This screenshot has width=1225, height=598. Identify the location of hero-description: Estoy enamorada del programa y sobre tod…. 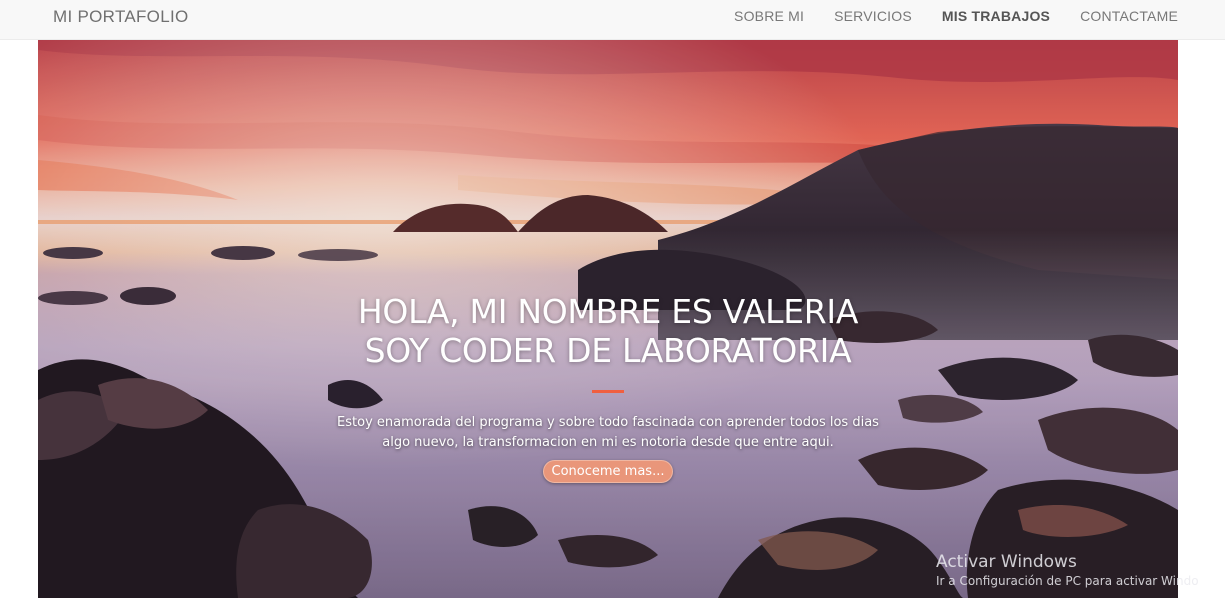
(608, 433).